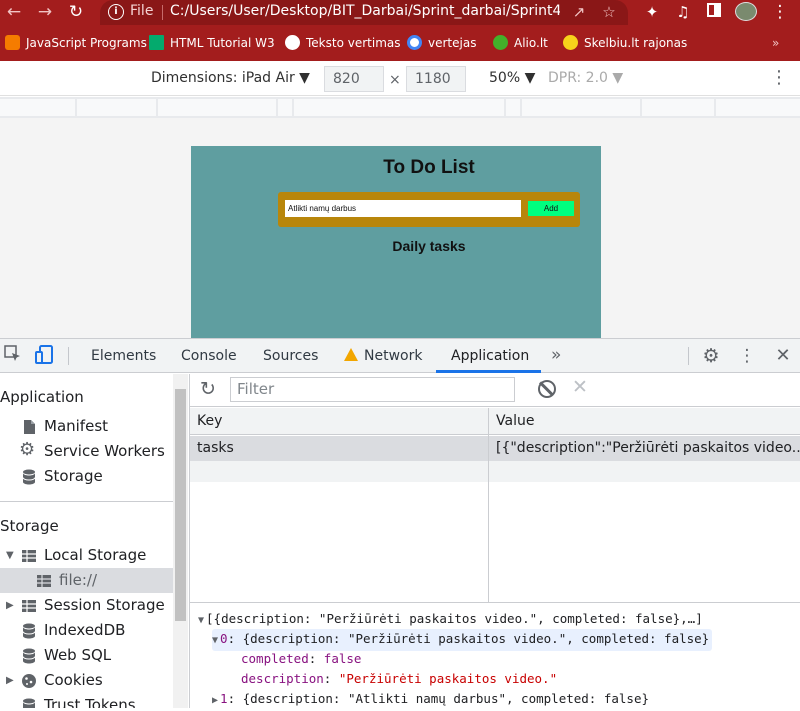  What do you see at coordinates (86, 451) in the screenshot?
I see `sidebar-item-service-workers: ⚙ Service Workers` at bounding box center [86, 451].